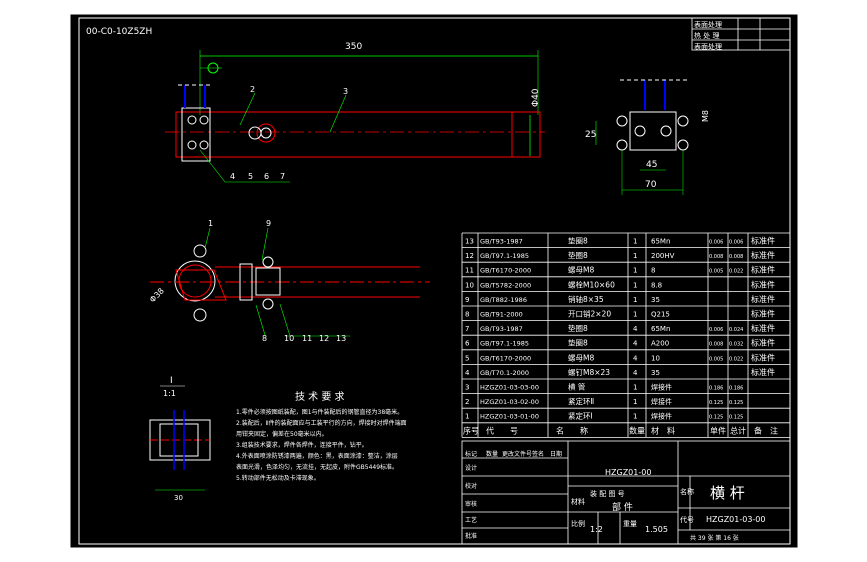  Describe the element at coordinates (264, 338) in the screenshot. I see `balloon-s8: 8` at that location.